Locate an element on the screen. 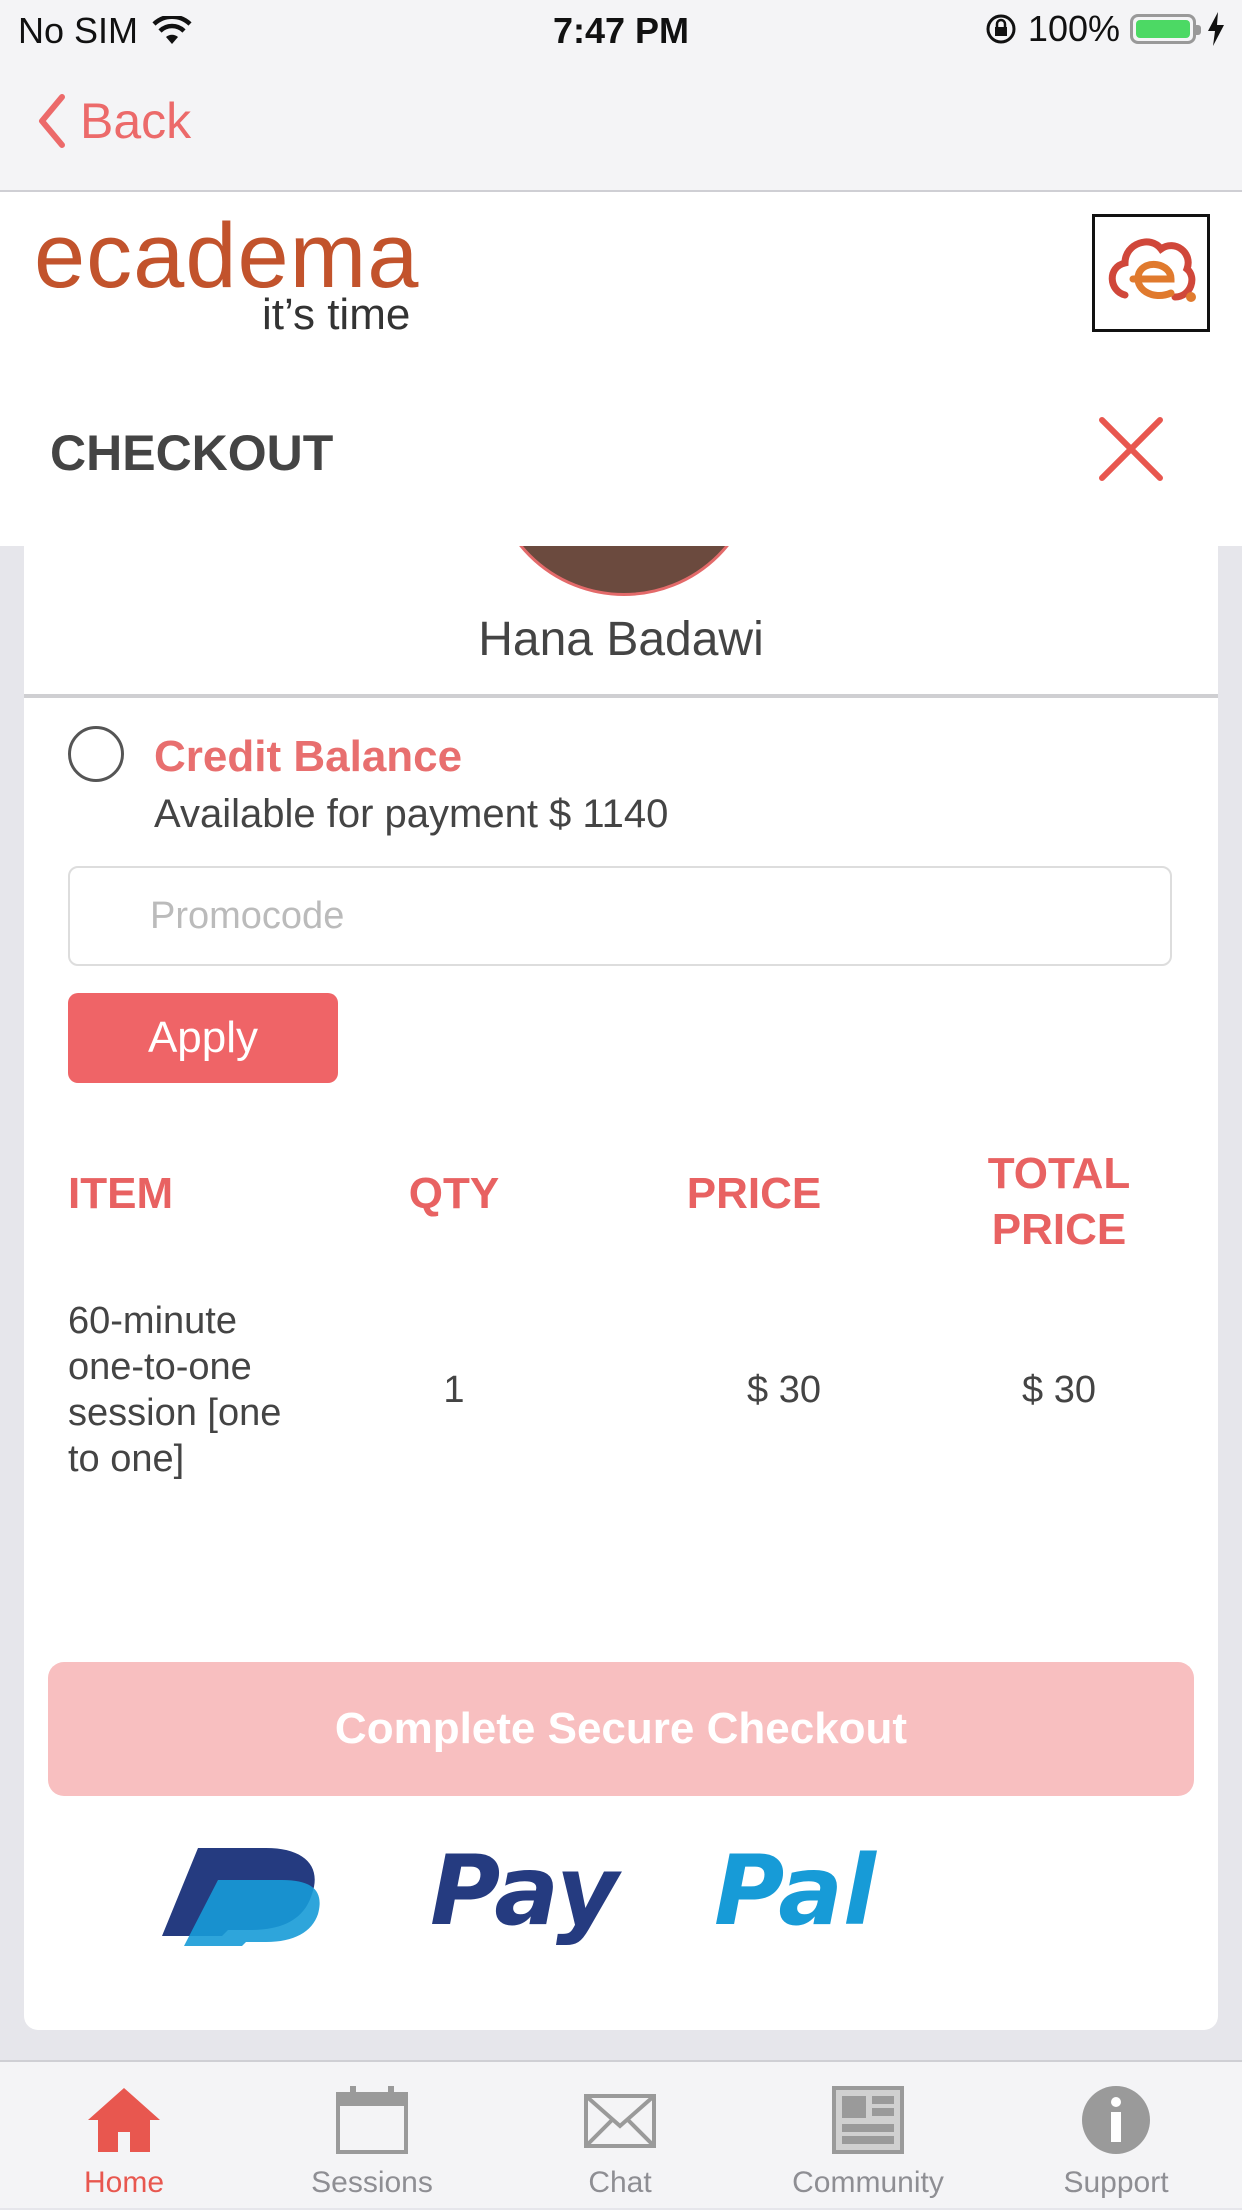 The image size is (1242, 2210). row-price: $ 30 is located at coordinates (784, 1390).